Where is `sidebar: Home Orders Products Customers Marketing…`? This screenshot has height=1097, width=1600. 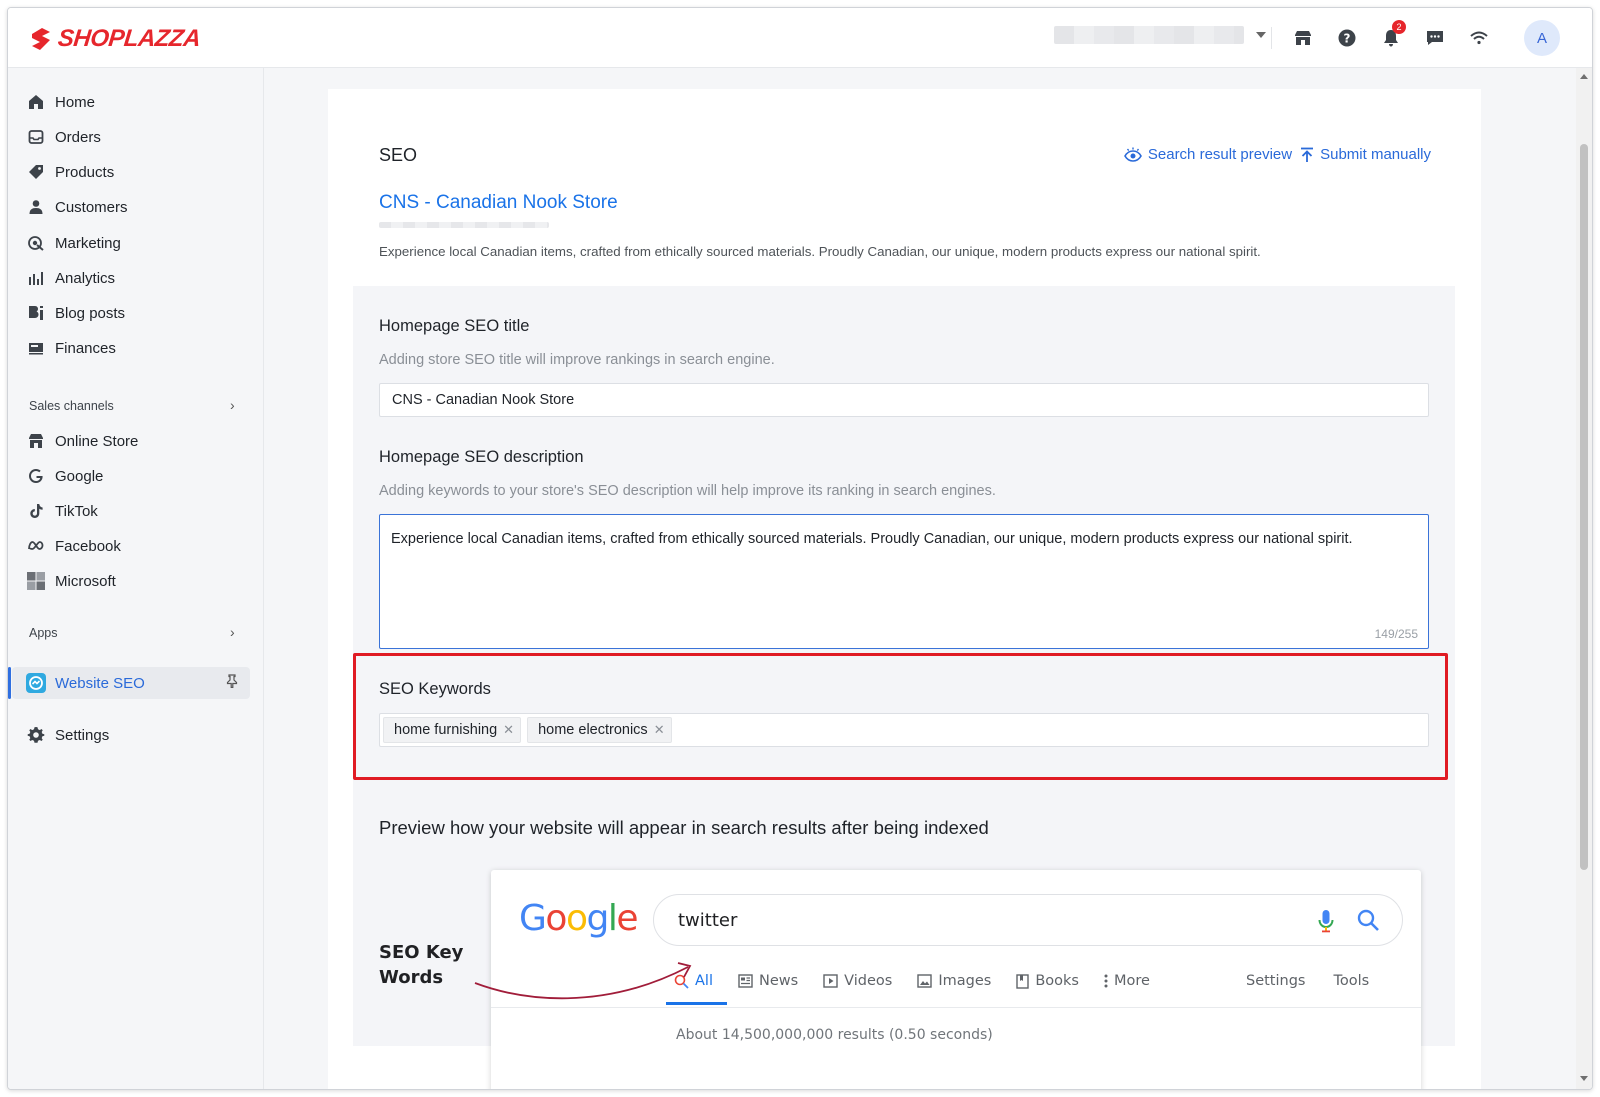
sidebar: Home Orders Products Customers Marketing… is located at coordinates (136, 578).